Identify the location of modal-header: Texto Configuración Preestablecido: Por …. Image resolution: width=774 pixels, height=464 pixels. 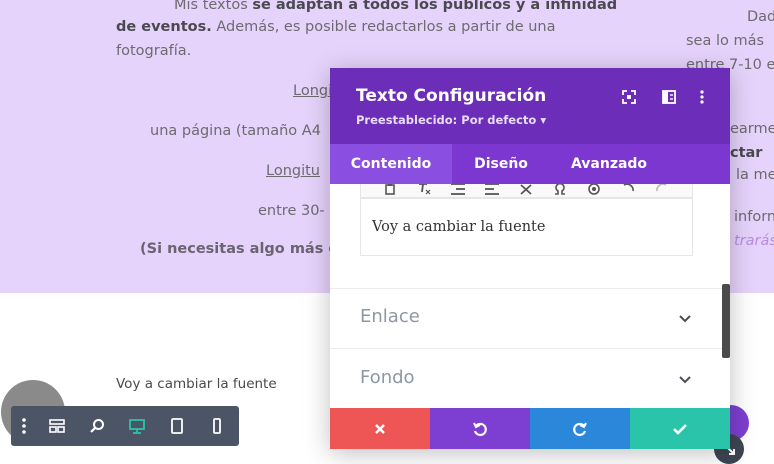
(530, 106).